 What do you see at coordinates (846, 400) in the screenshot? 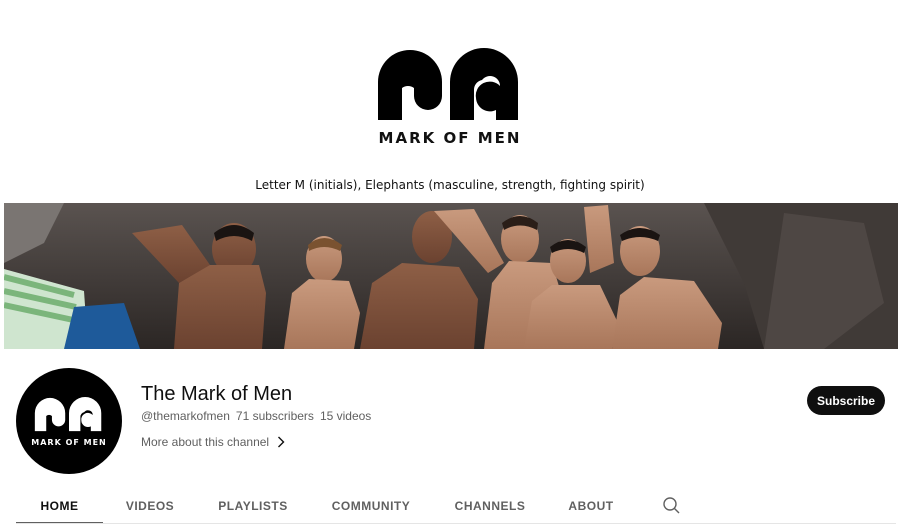
I see `subscribe-button: Subscribe` at bounding box center [846, 400].